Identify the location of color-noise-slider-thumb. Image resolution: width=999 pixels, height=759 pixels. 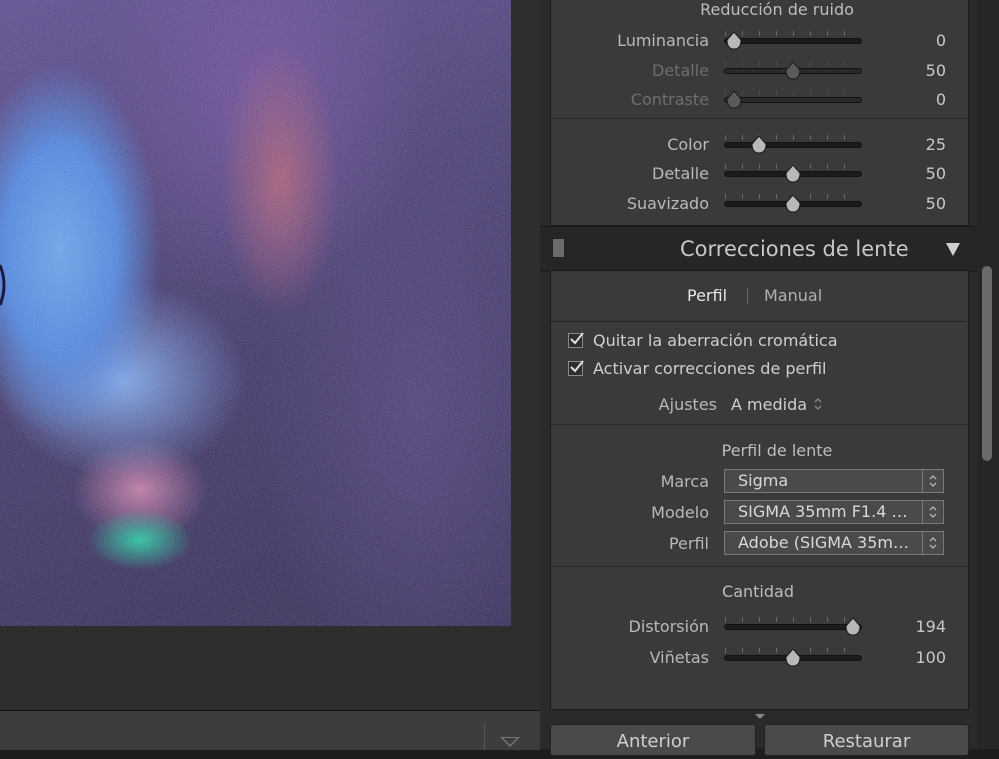
(759, 145).